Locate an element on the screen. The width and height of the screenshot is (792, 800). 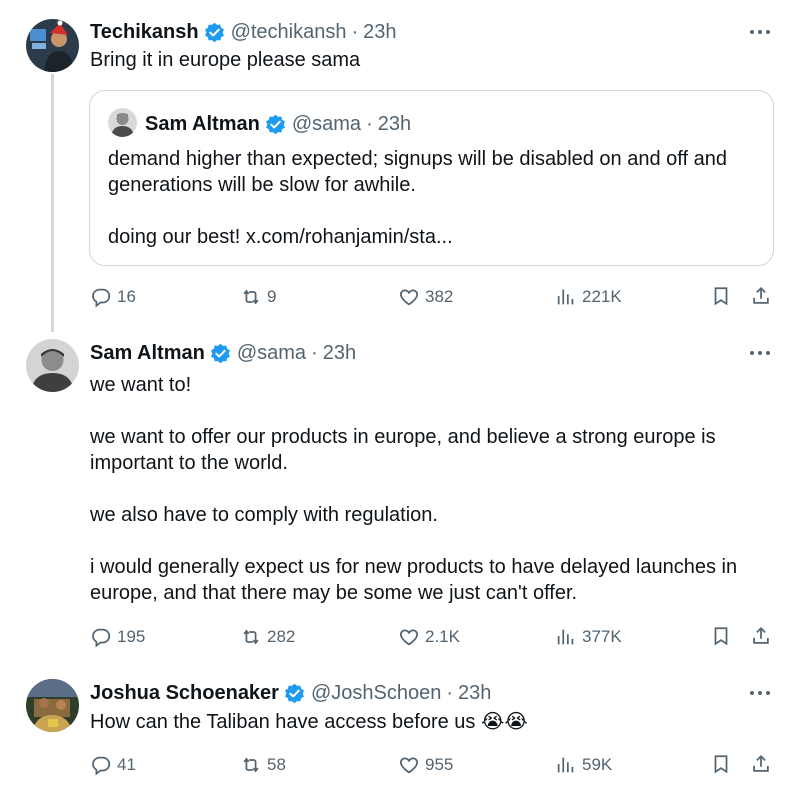
bookmark-button is located at coordinates (721, 764).